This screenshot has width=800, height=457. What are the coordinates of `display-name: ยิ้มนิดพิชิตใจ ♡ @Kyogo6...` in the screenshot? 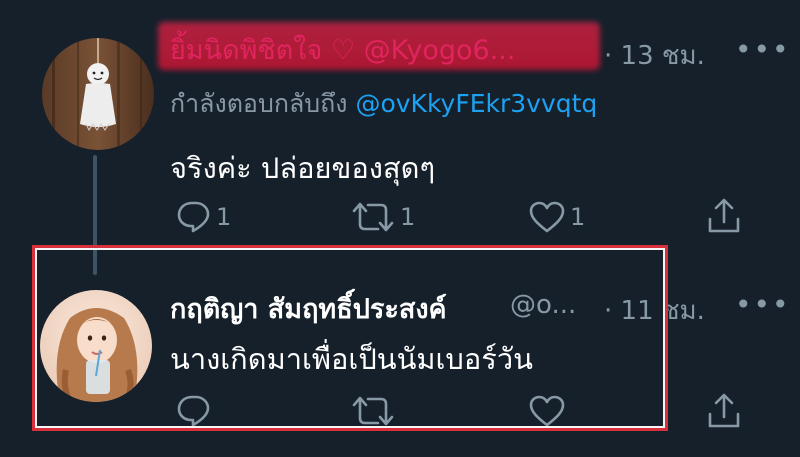 It's located at (342, 49).